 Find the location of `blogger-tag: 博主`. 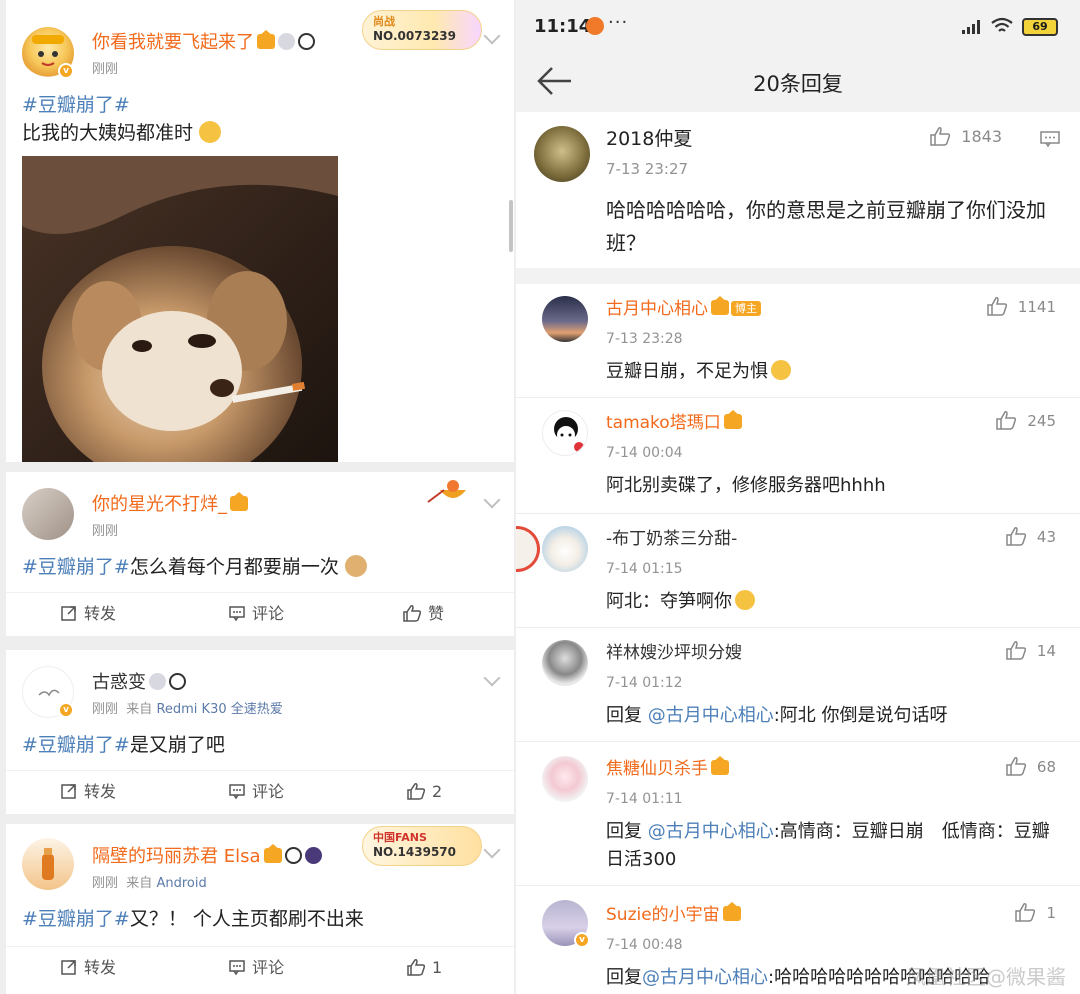

blogger-tag: 博主 is located at coordinates (746, 308).